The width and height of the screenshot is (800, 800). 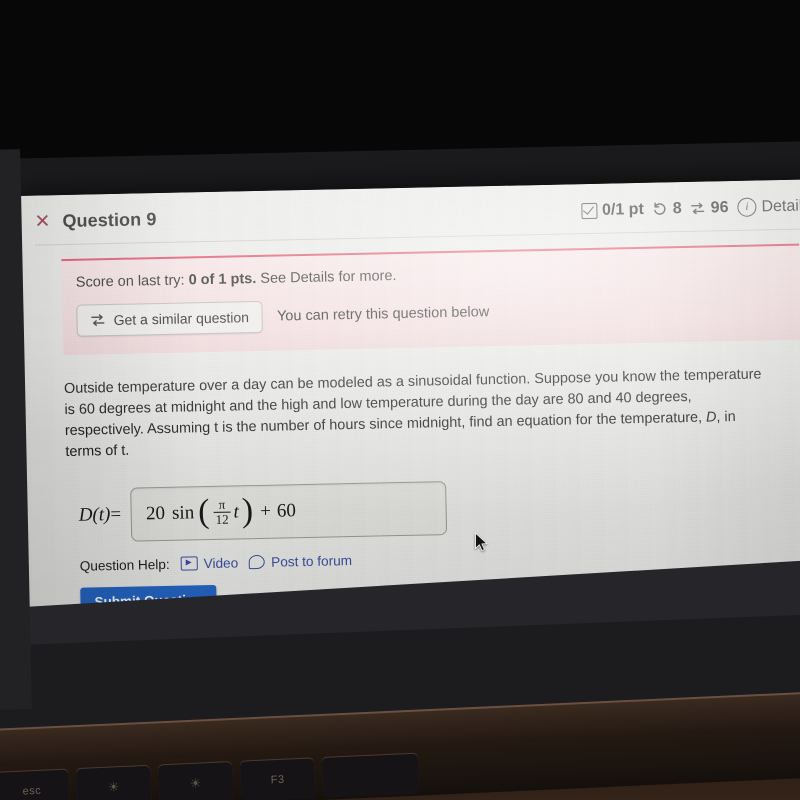 I want to click on points-value: 0/1 pt, so click(x=622, y=209).